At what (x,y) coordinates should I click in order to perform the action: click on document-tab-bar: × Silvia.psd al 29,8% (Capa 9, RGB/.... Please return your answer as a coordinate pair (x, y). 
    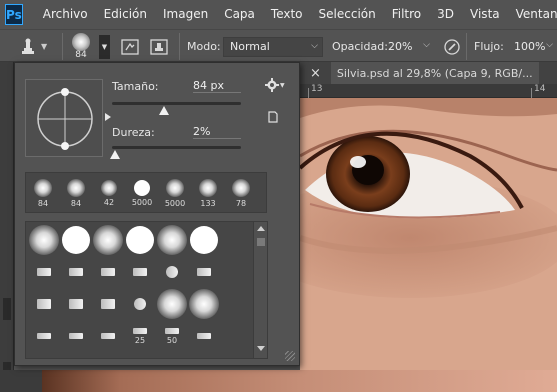
    Looking at the image, I should click on (428, 73).